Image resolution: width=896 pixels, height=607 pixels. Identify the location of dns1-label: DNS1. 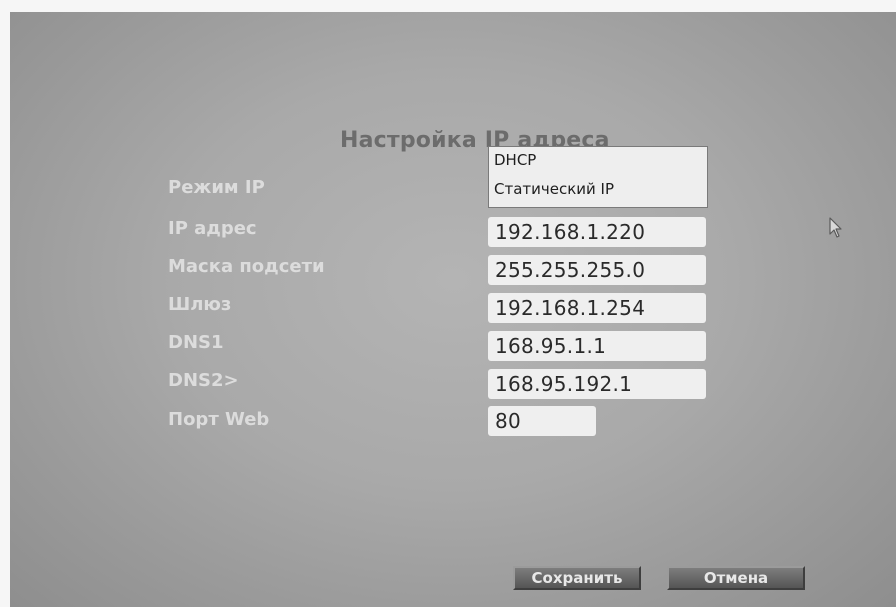
(196, 342).